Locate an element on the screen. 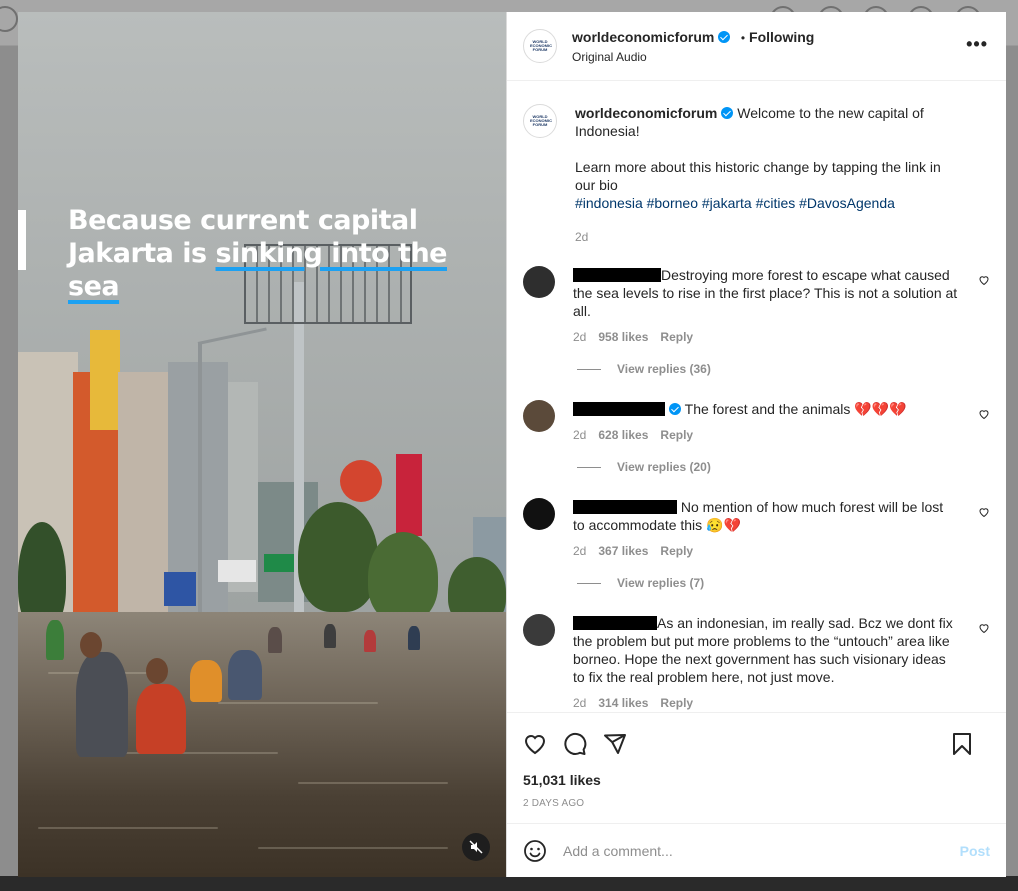 The image size is (1018, 891). overlay-line-2: Jakarta is sinking into the sea is located at coordinates (278, 270).